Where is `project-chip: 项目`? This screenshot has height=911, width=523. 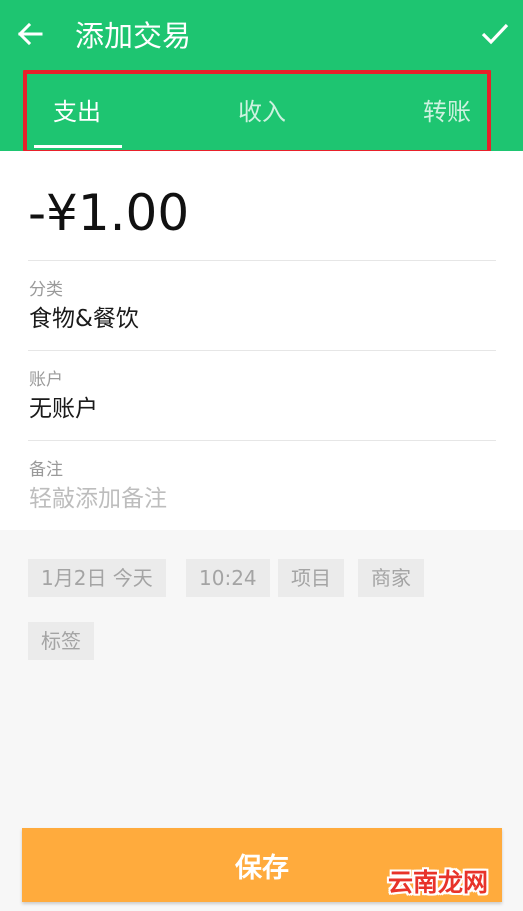
project-chip: 项目 is located at coordinates (311, 578).